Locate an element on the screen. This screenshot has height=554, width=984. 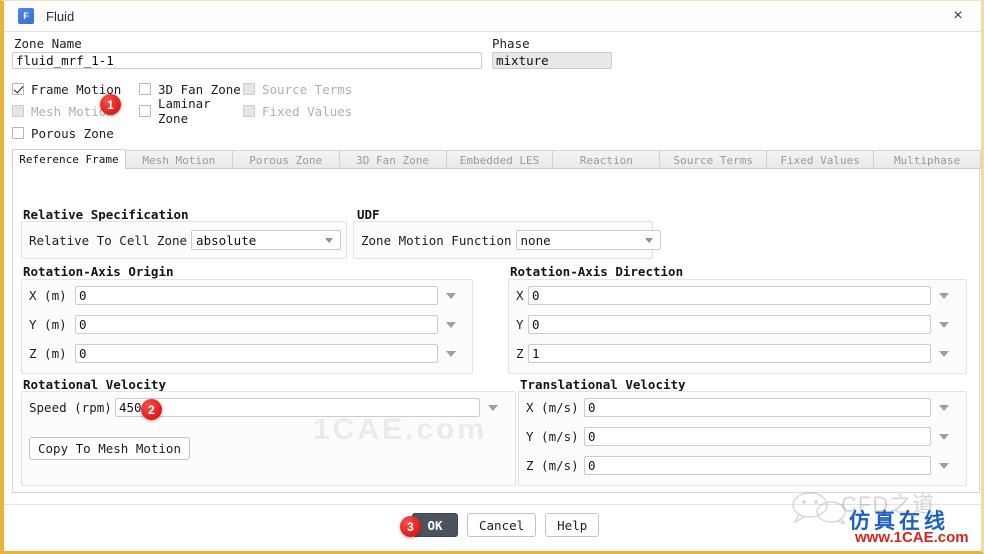
zone-motion-function-label: Zone Motion Function is located at coordinates (436, 240).